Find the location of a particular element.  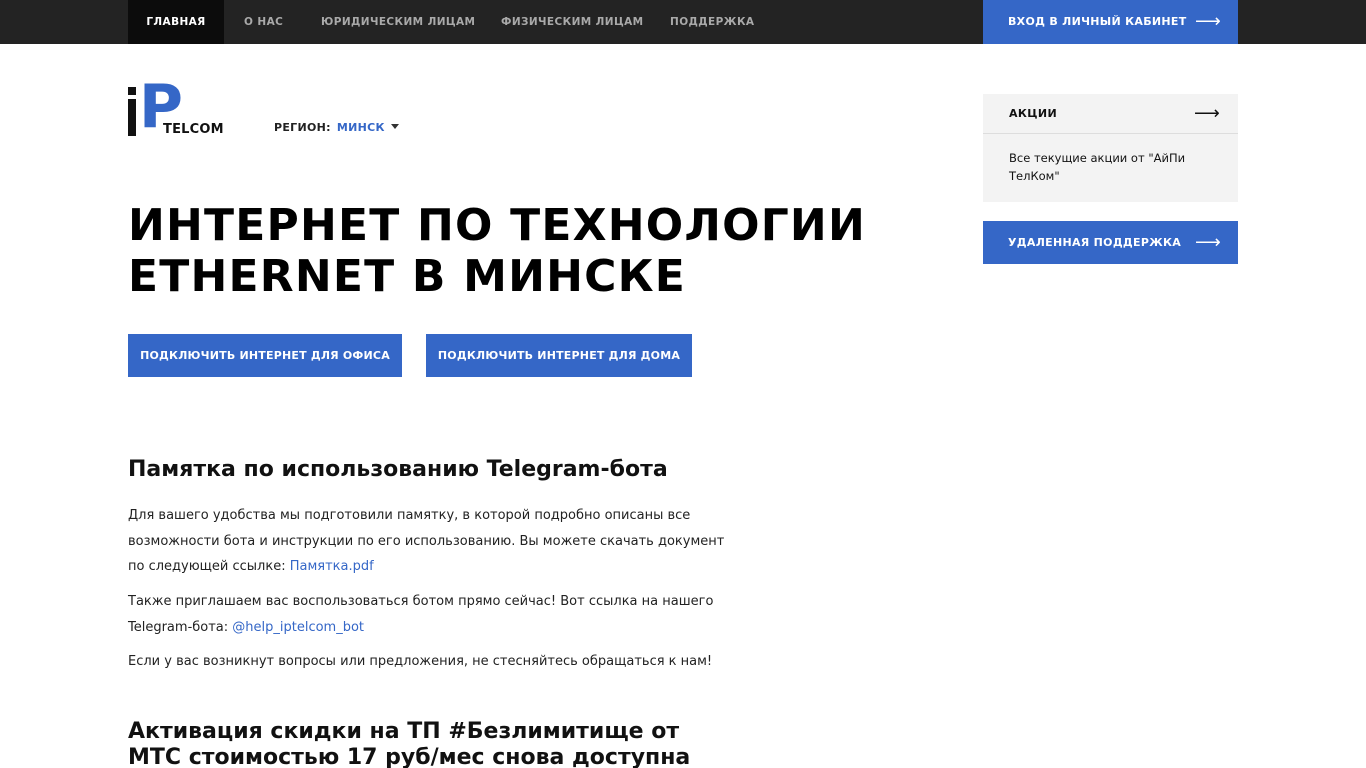

region-label: РЕГИОН: is located at coordinates (302, 127).